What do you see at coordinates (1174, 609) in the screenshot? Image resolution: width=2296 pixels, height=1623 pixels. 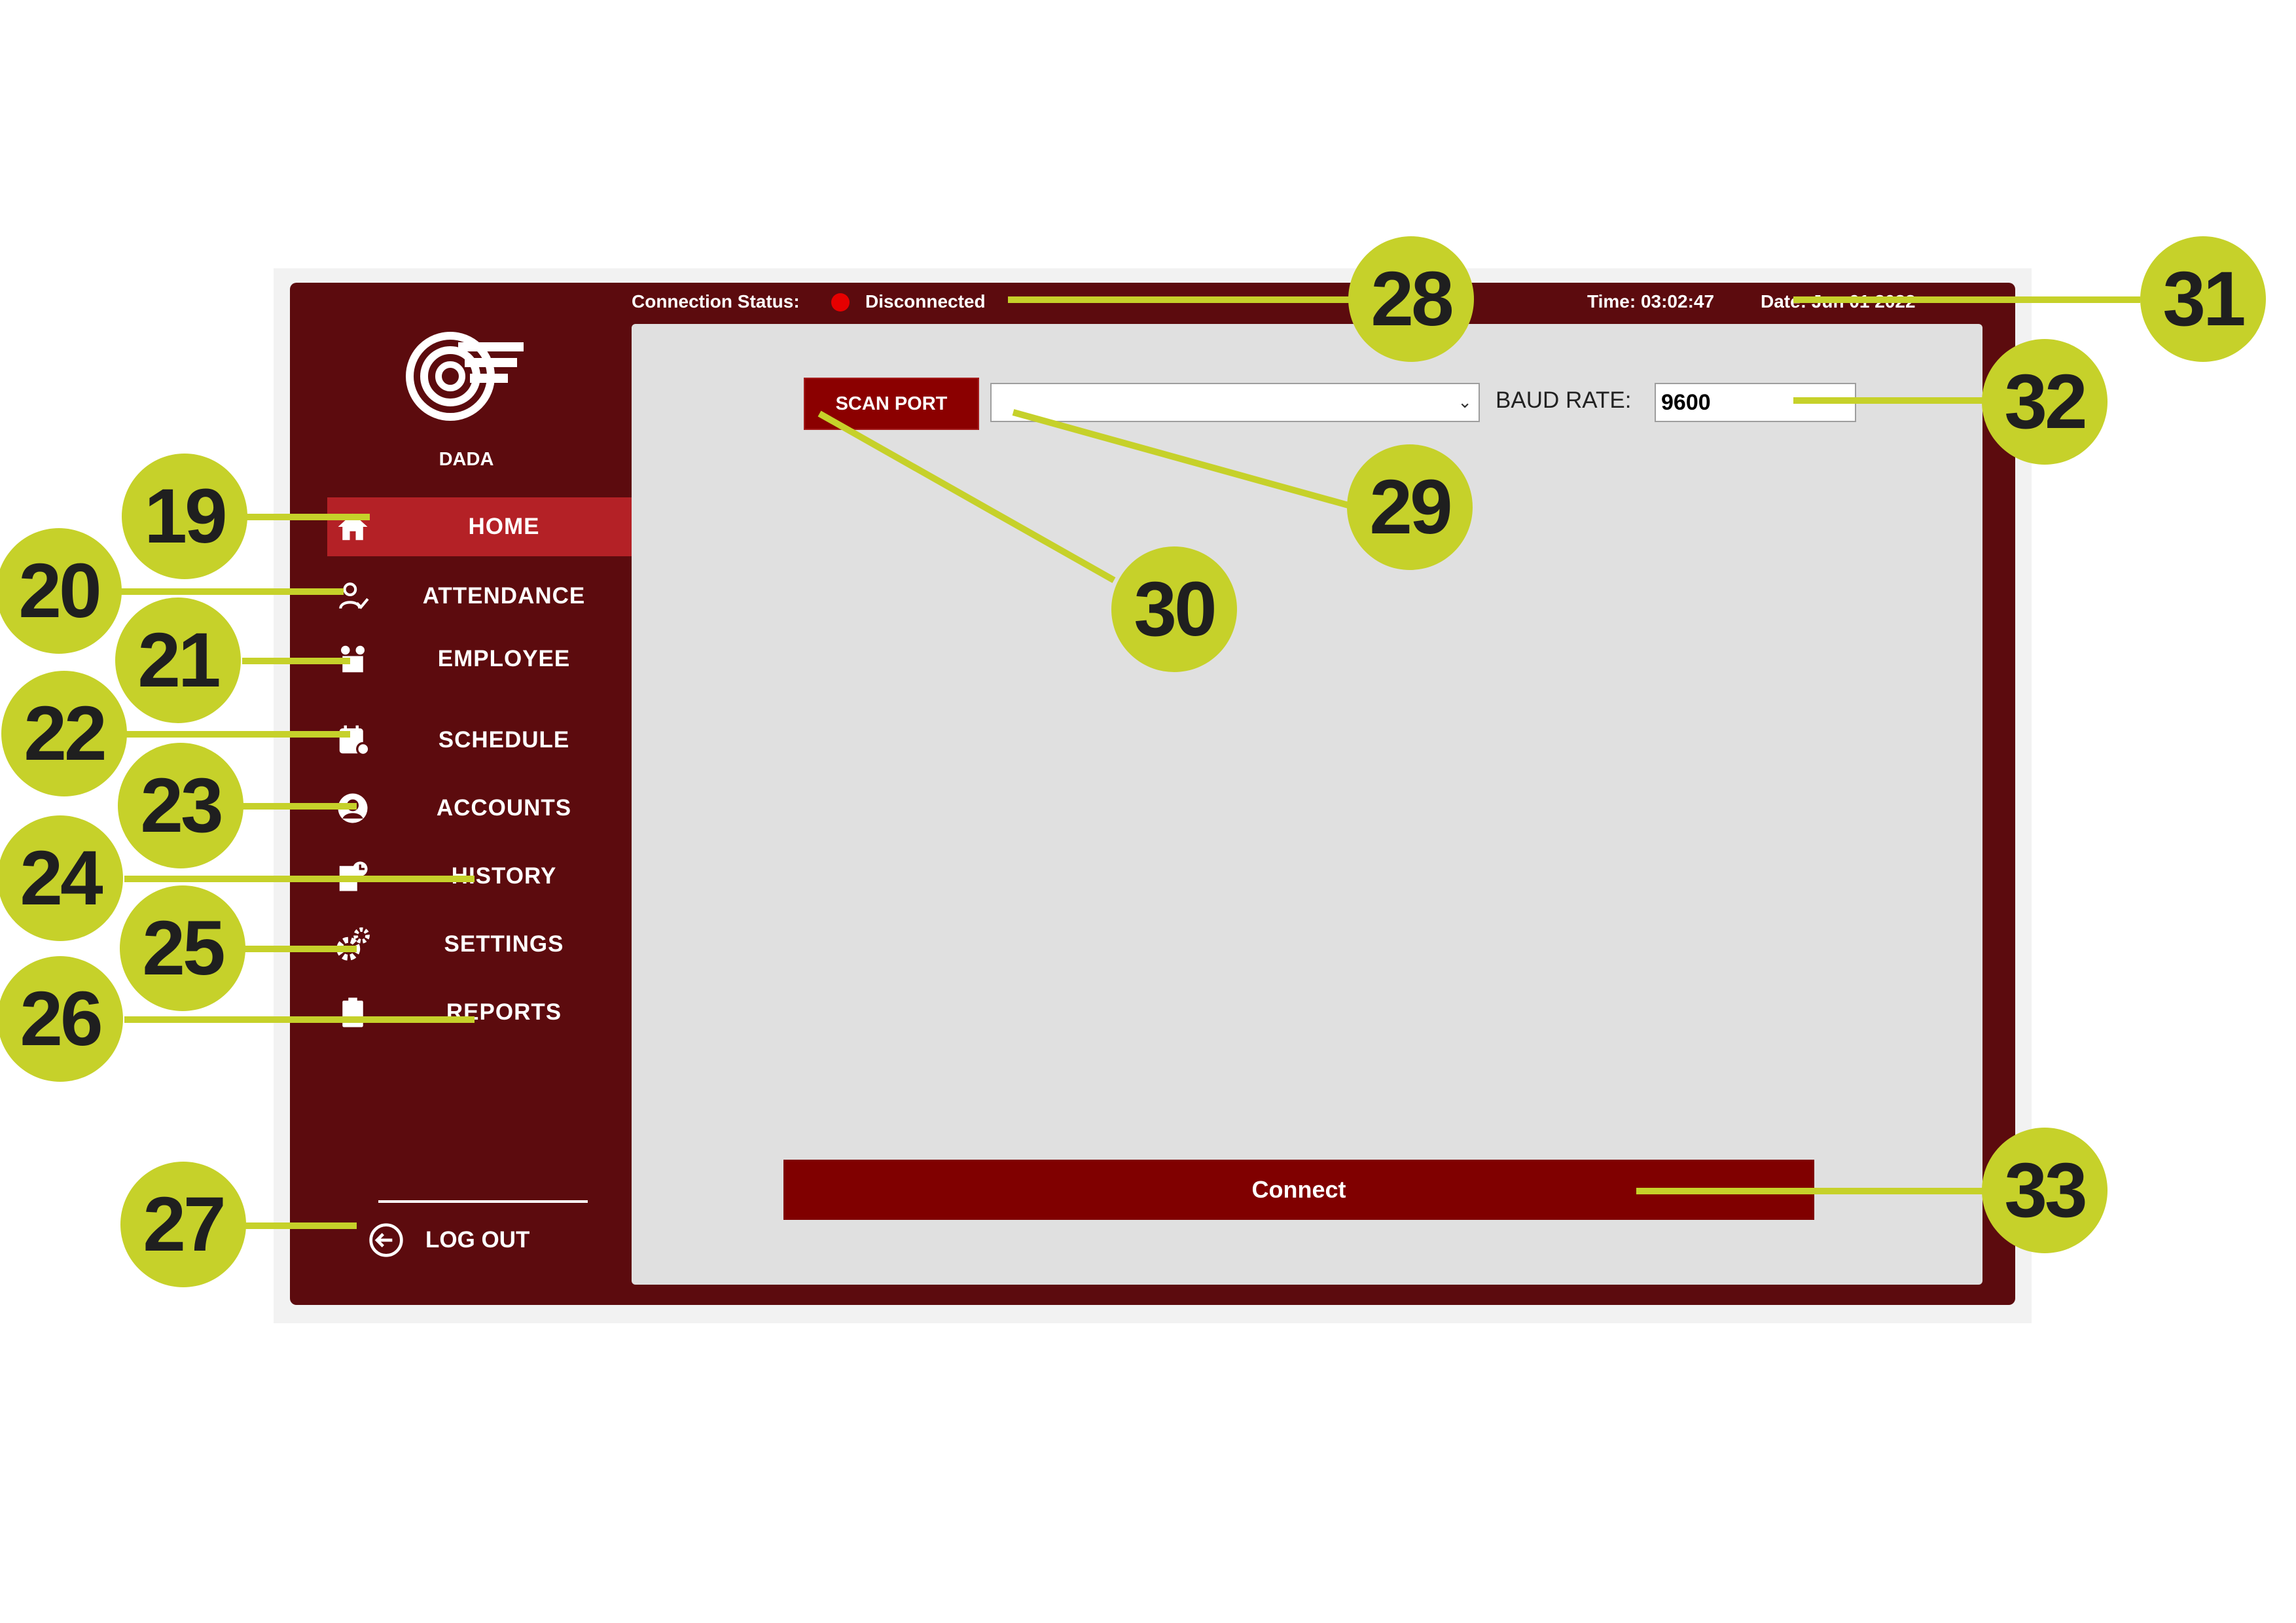 I see `callout-badge: 30` at bounding box center [1174, 609].